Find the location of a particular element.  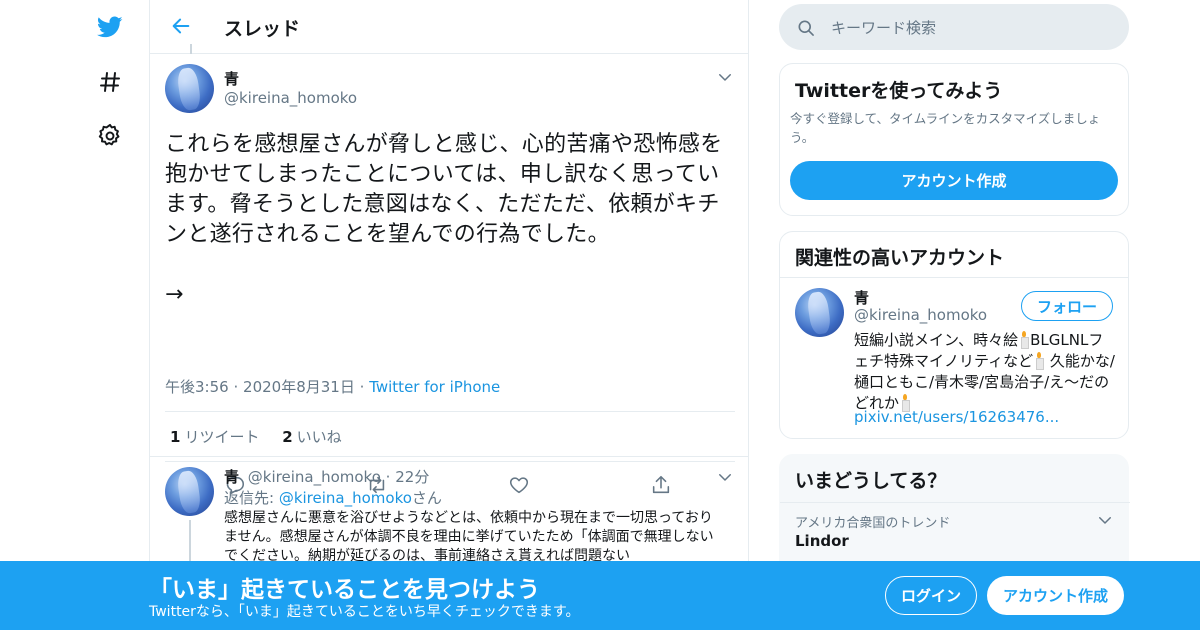

thread-header: スレッド is located at coordinates (449, 27).